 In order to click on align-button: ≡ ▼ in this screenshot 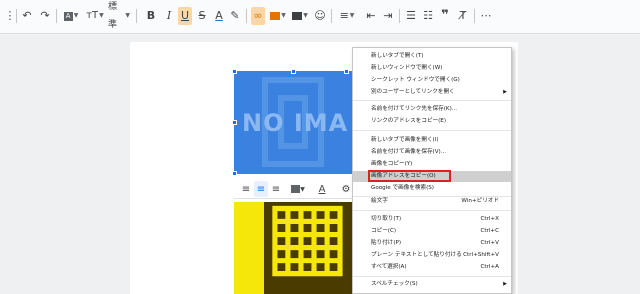, I will do `click(347, 16)`.